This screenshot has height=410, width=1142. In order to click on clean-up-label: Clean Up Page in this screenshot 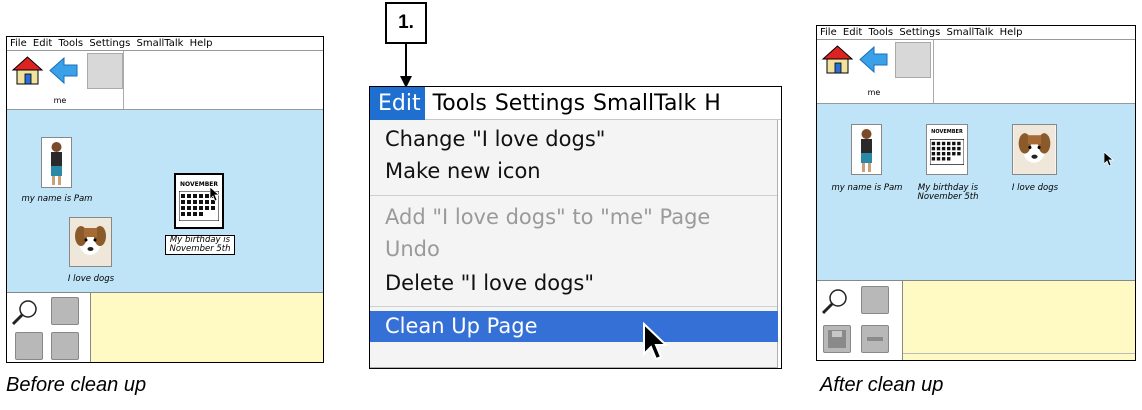, I will do `click(461, 326)`.